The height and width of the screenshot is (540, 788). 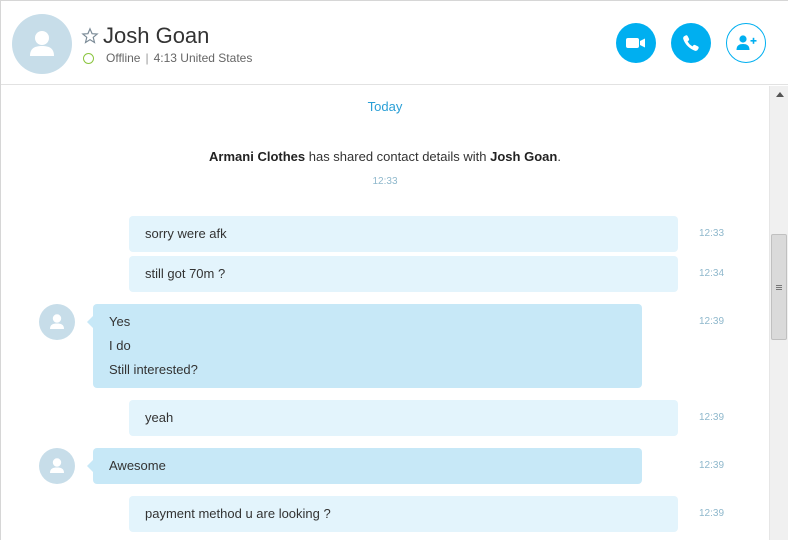 I want to click on audio-call-button, so click(x=691, y=43).